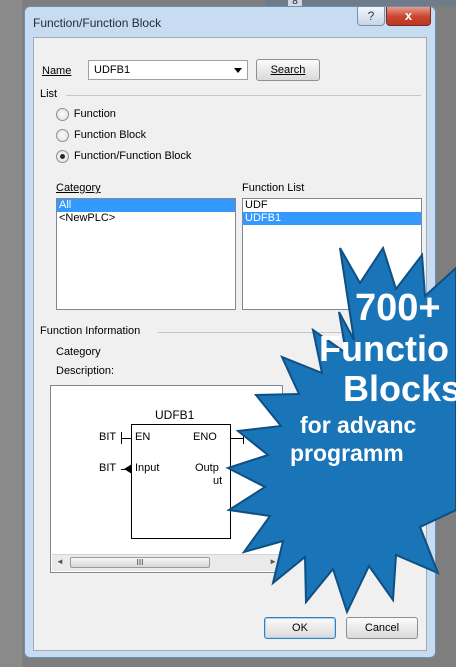  Describe the element at coordinates (347, 453) in the screenshot. I see `promo-line-programming: programm` at that location.